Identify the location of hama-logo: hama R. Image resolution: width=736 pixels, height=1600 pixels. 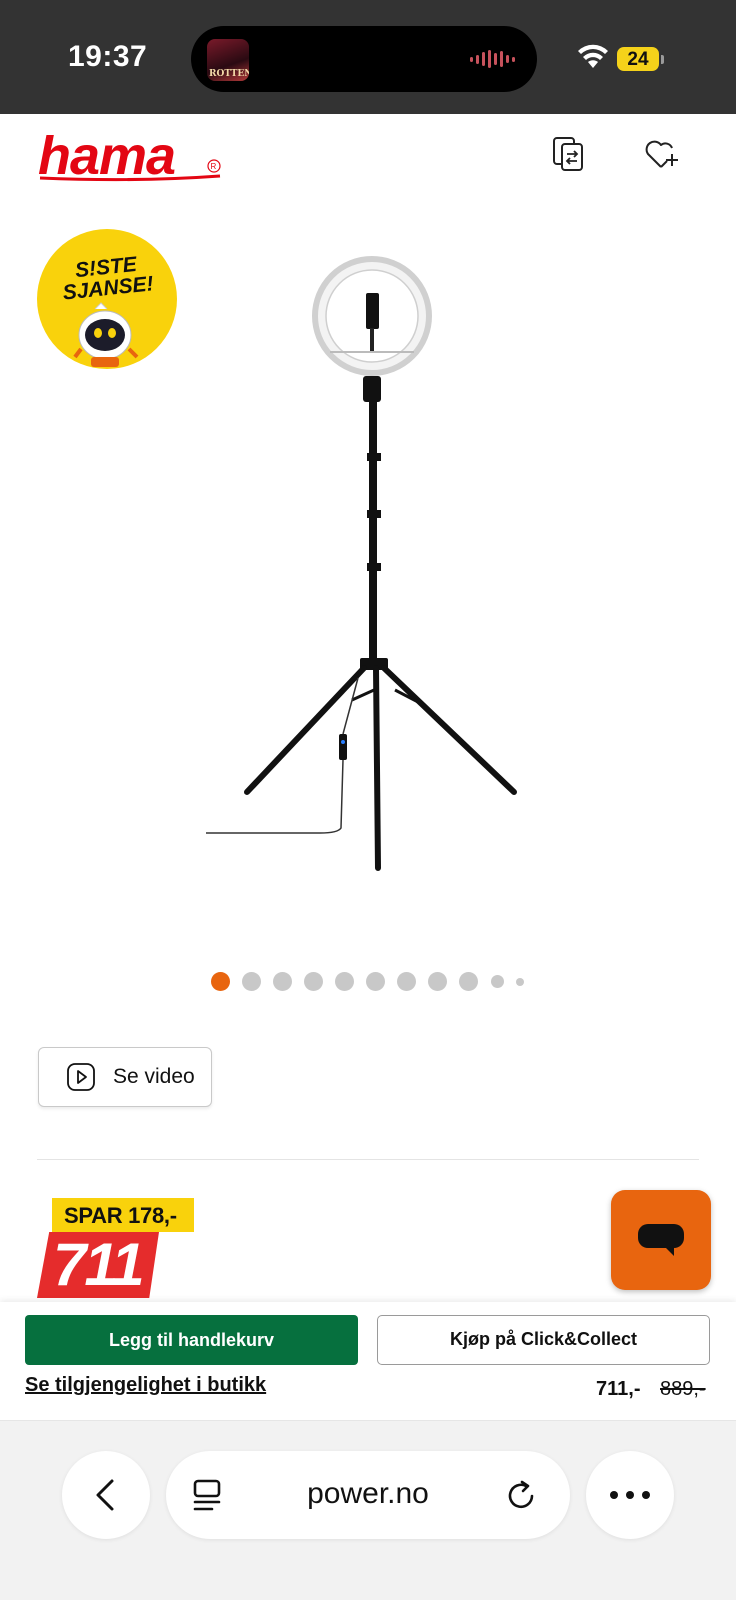
(138, 157).